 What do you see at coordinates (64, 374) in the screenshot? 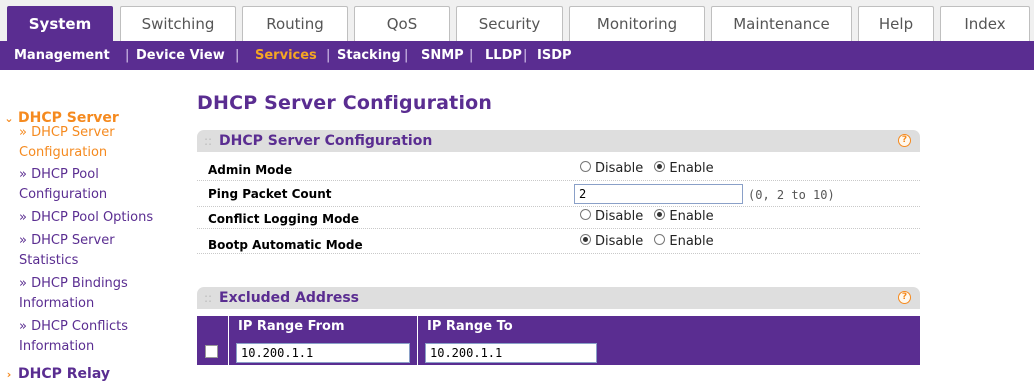
I see `sidebar-section-label: DHCP Relay` at bounding box center [64, 374].